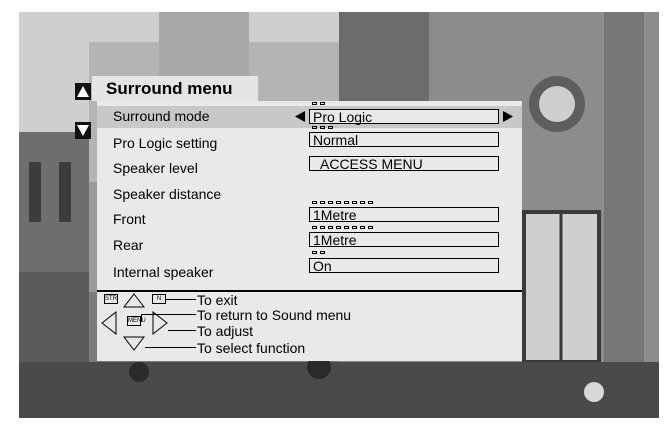  What do you see at coordinates (225, 331) in the screenshot?
I see `help-adjust: To adjust` at bounding box center [225, 331].